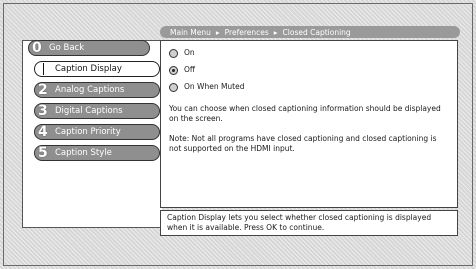  I want to click on menu-item-label: Analog Captions, so click(90, 90).